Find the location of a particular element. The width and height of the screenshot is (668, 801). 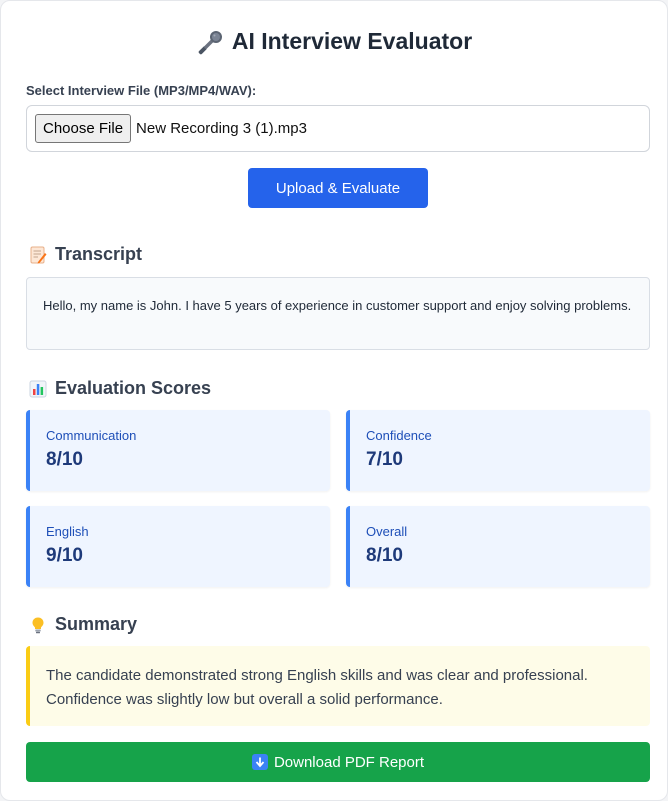

download-pdf-button: Download PDF Report is located at coordinates (338, 762).